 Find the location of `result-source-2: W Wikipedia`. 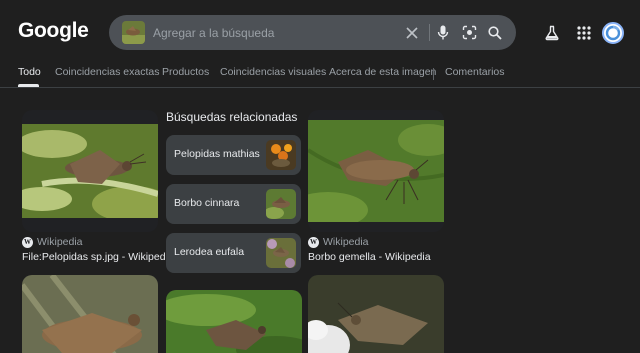

result-source-2: W Wikipedia is located at coordinates (338, 242).